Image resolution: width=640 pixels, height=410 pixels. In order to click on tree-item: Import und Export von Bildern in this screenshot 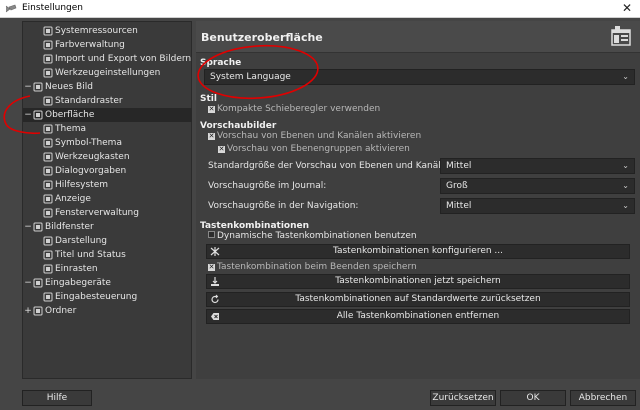, I will do `click(107, 59)`.